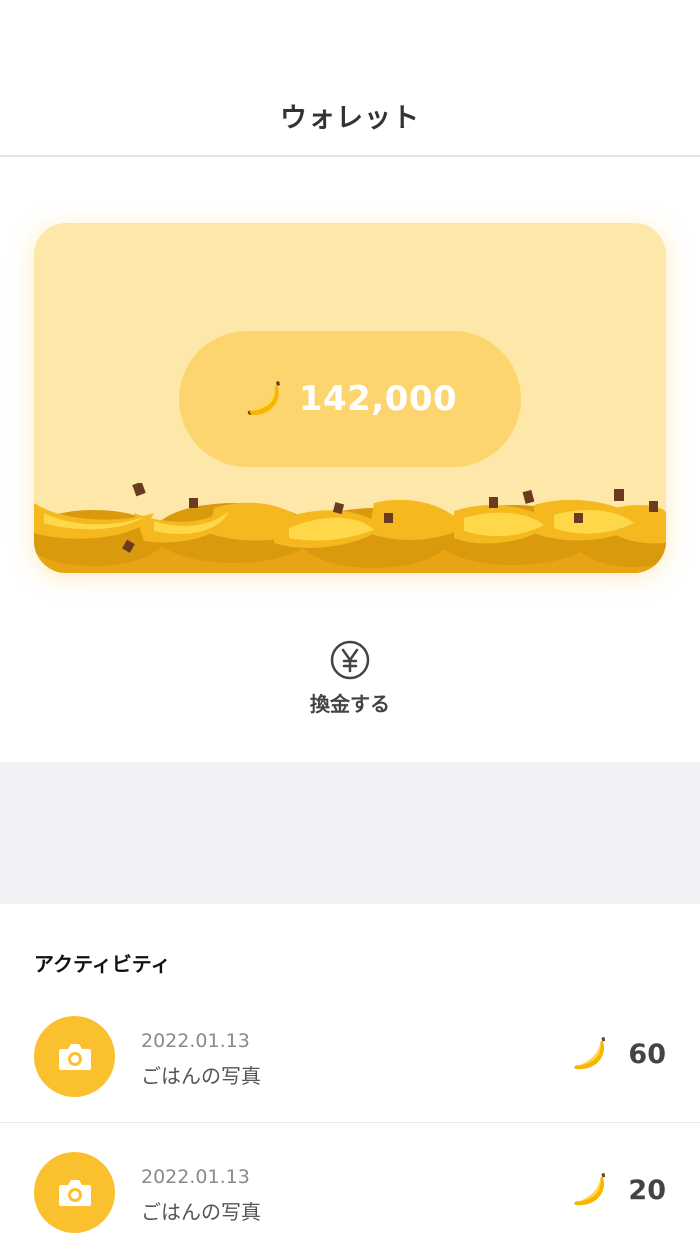  What do you see at coordinates (350, 1055) in the screenshot?
I see `activity-list-item: 2022.01.13 ごはんの写真 60` at bounding box center [350, 1055].